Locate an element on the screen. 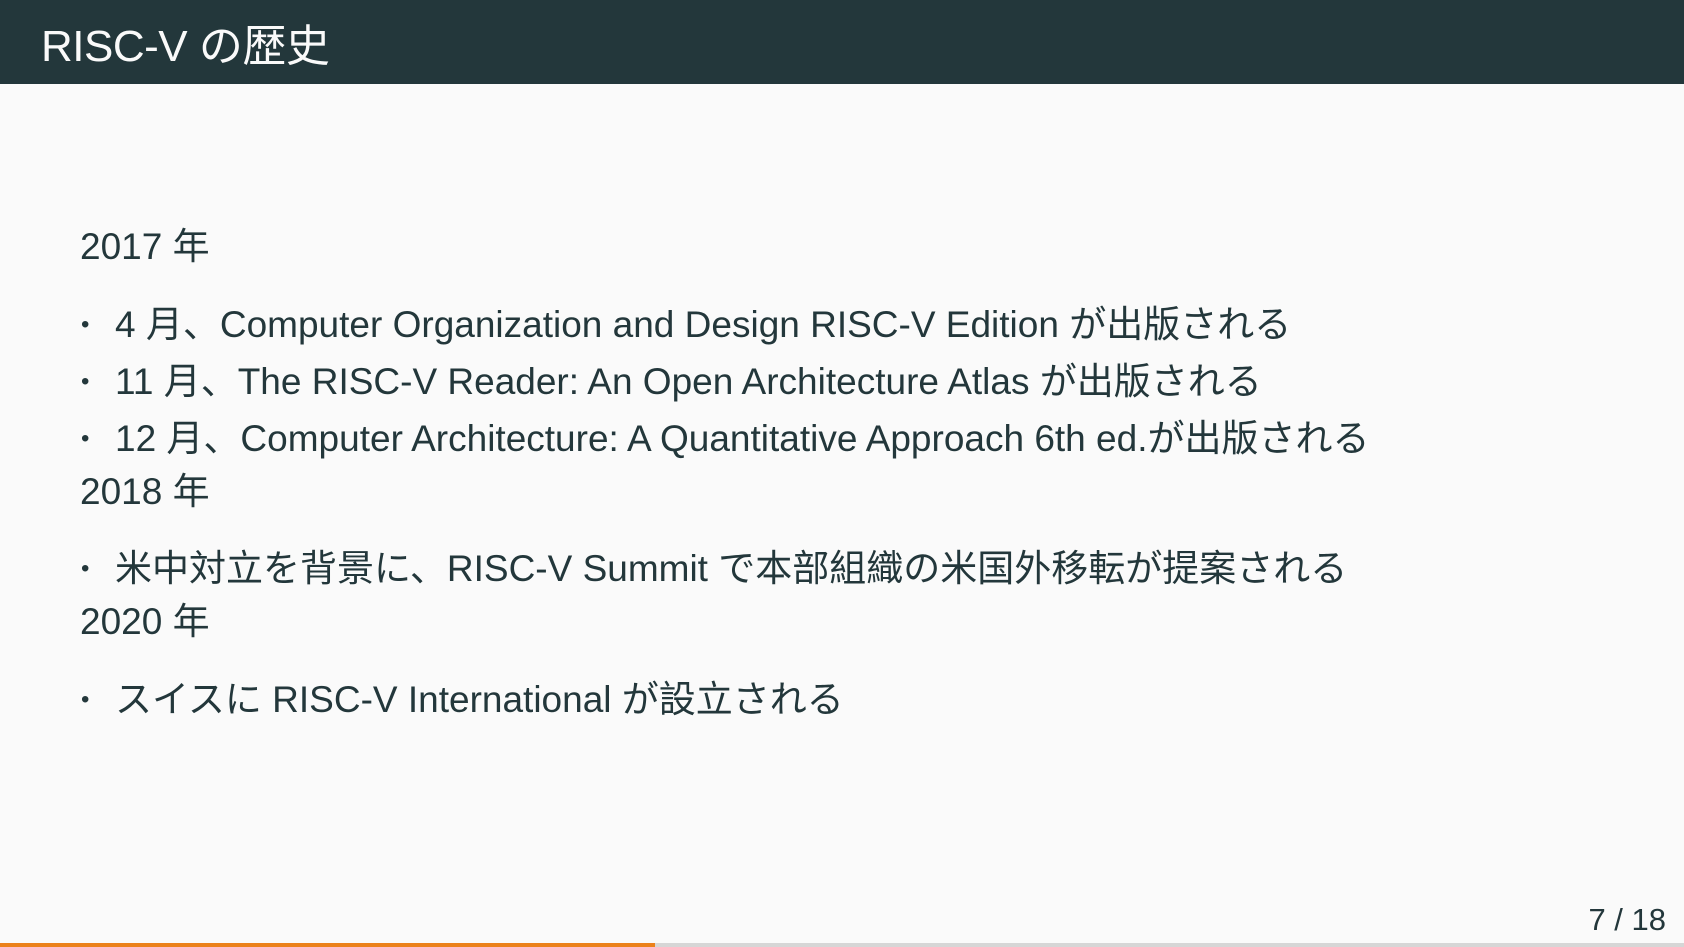 The height and width of the screenshot is (947, 1684). year-heading-2018: 2018 年 is located at coordinates (145, 491).